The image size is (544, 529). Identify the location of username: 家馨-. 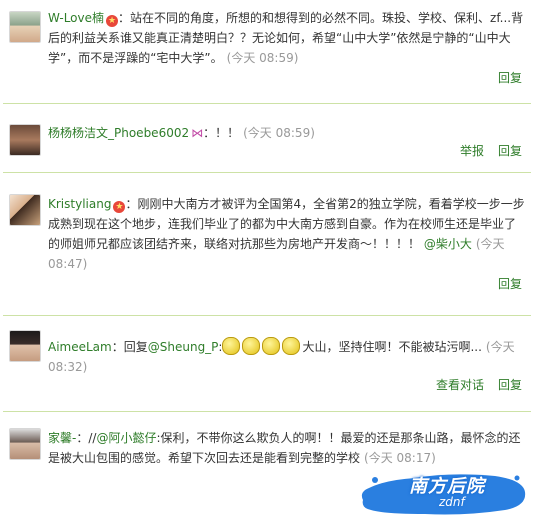
(62, 438).